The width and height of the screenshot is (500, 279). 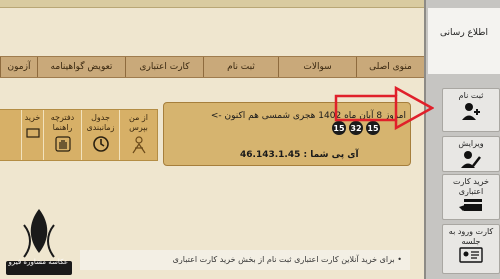 I want to click on sidebar-item-register: ثبت نام, so click(x=471, y=110).